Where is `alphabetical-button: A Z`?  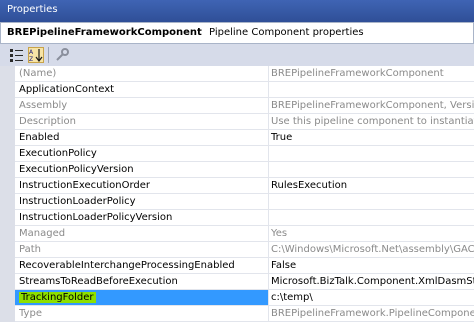
alphabetical-button: A Z is located at coordinates (36, 55).